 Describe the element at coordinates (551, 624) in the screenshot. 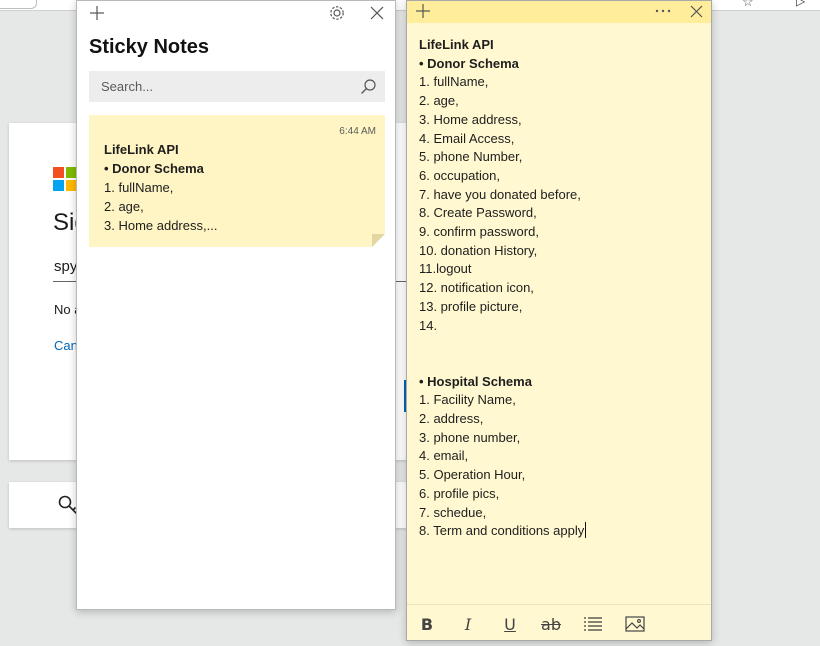

I see `strikethrough-button: ab` at that location.